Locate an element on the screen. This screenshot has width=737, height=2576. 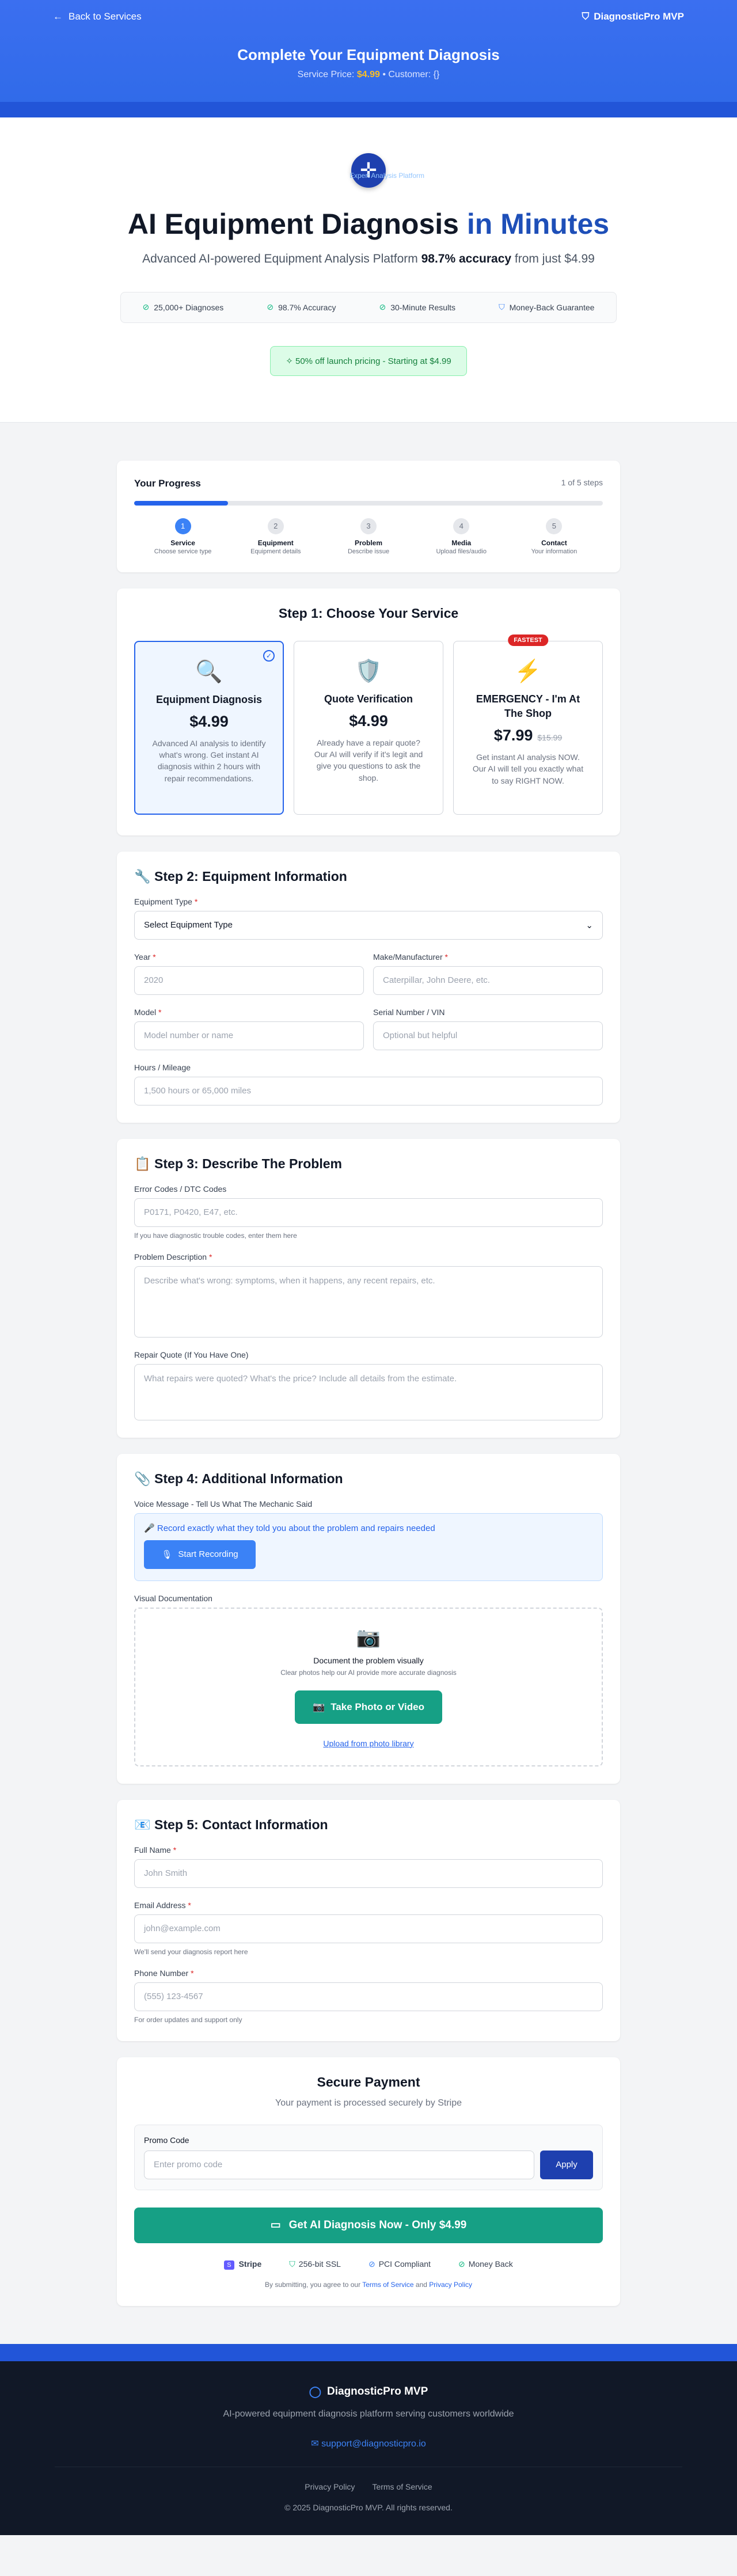
step-number: 3 is located at coordinates (368, 526).